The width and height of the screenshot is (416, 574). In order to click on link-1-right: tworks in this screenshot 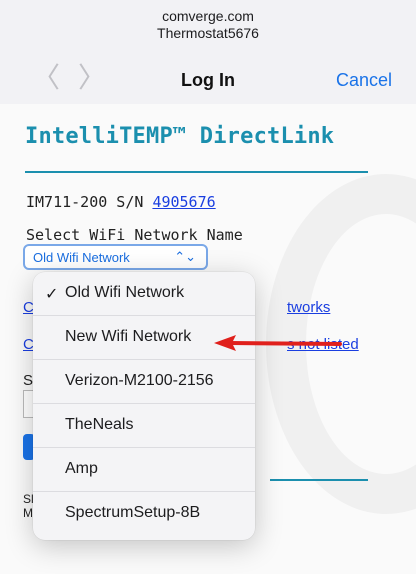, I will do `click(308, 307)`.